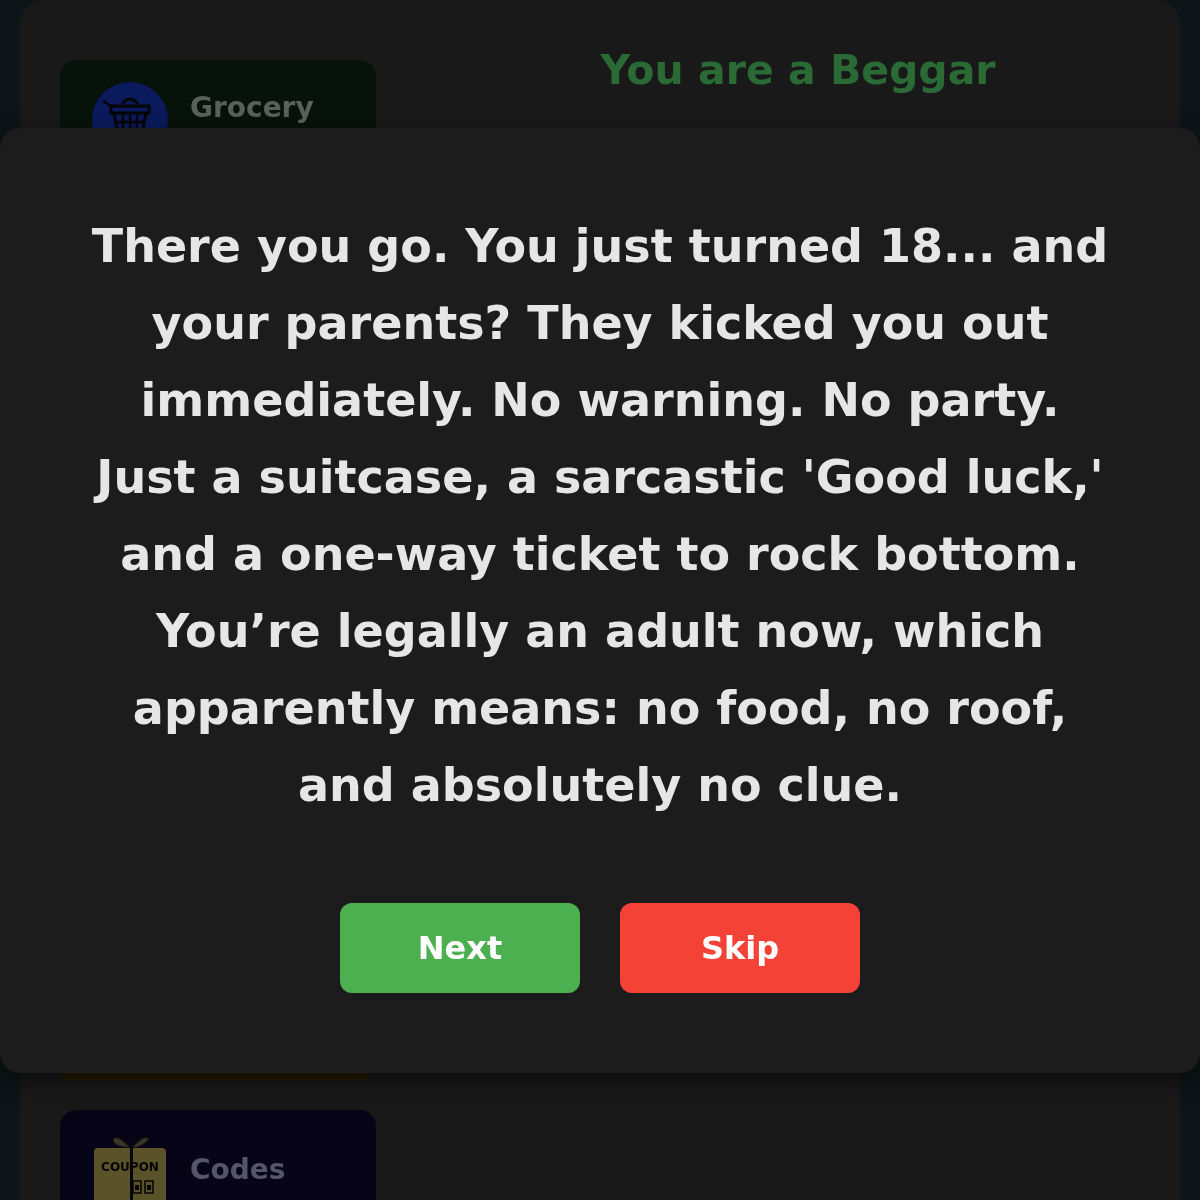  What do you see at coordinates (740, 948) in the screenshot?
I see `skip-button: Skip` at bounding box center [740, 948].